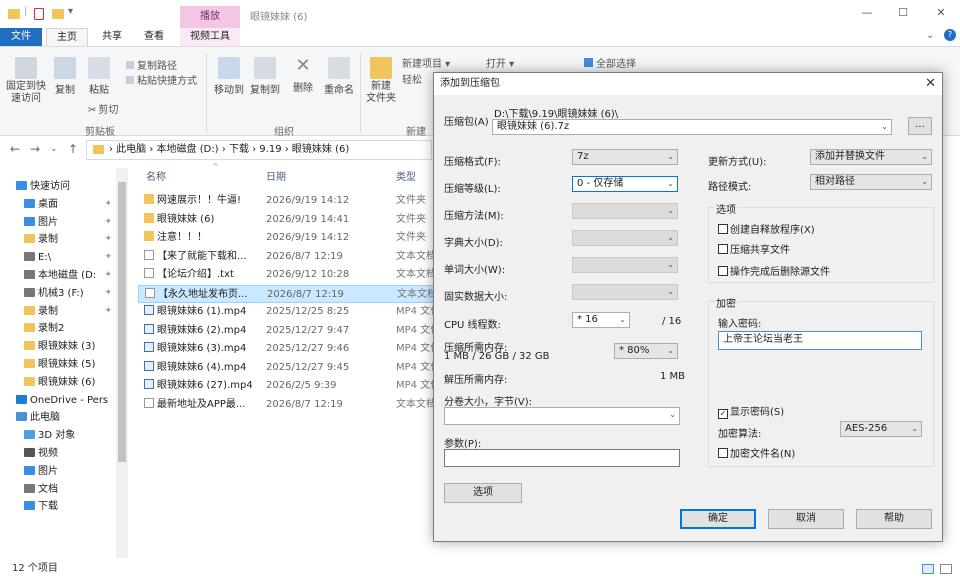 The image size is (960, 578). Describe the element at coordinates (265, 76) in the screenshot. I see `copy-to-button: 复制到` at that location.